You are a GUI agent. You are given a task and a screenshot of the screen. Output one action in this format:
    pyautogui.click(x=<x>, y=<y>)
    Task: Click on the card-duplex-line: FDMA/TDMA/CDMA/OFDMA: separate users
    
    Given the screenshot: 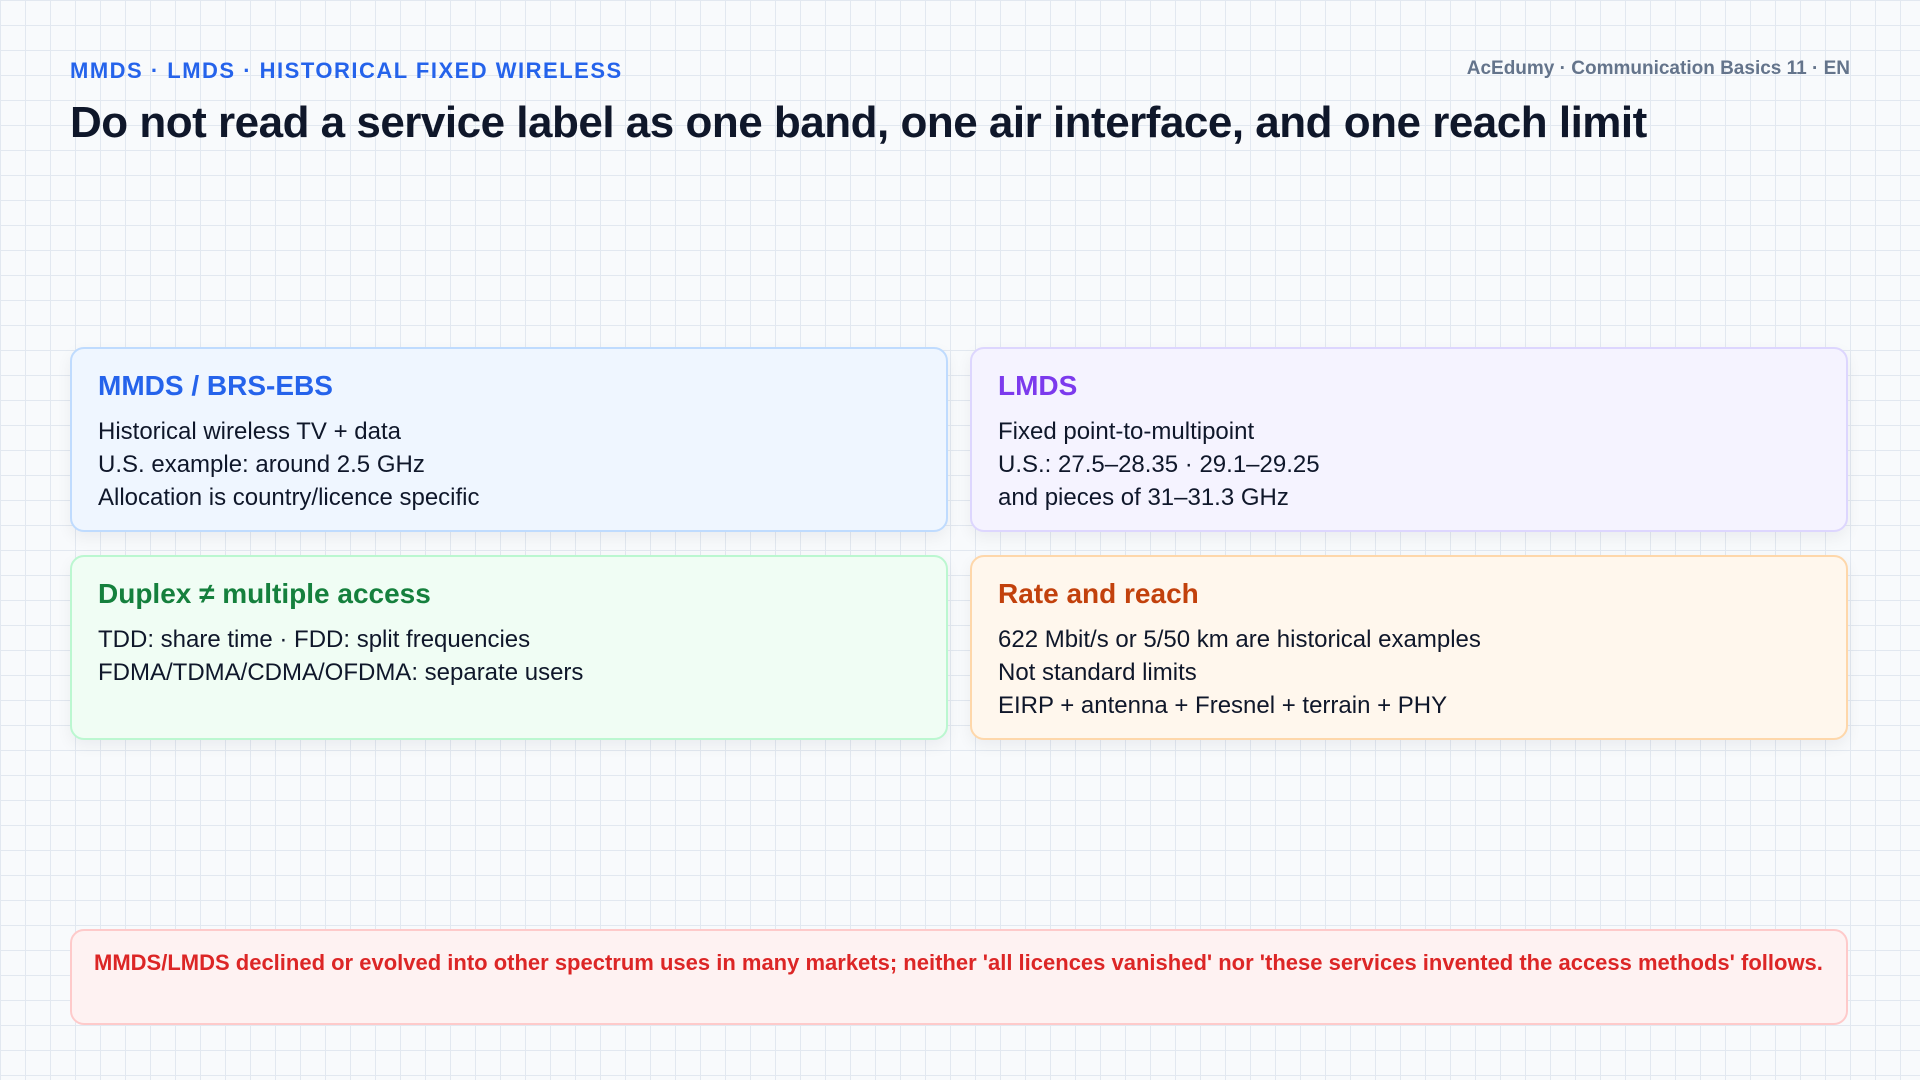 What is the action you would take?
    pyautogui.click(x=341, y=672)
    